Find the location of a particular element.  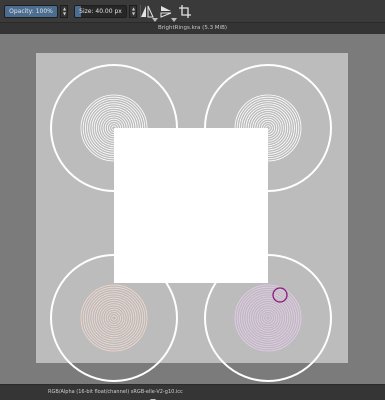

tool-options-bar: Opacity: 100% ▲ ▼ Size: 40.00 px ▲ ▼ is located at coordinates (192, 11).